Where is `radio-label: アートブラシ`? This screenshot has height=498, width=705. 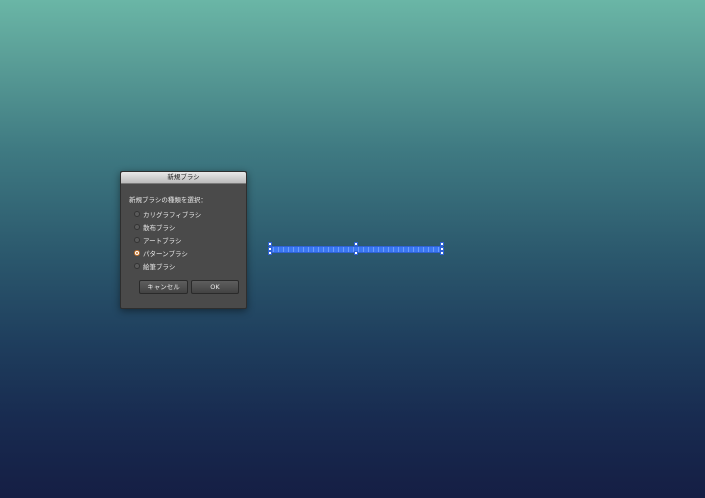
radio-label: アートブラシ is located at coordinates (162, 240).